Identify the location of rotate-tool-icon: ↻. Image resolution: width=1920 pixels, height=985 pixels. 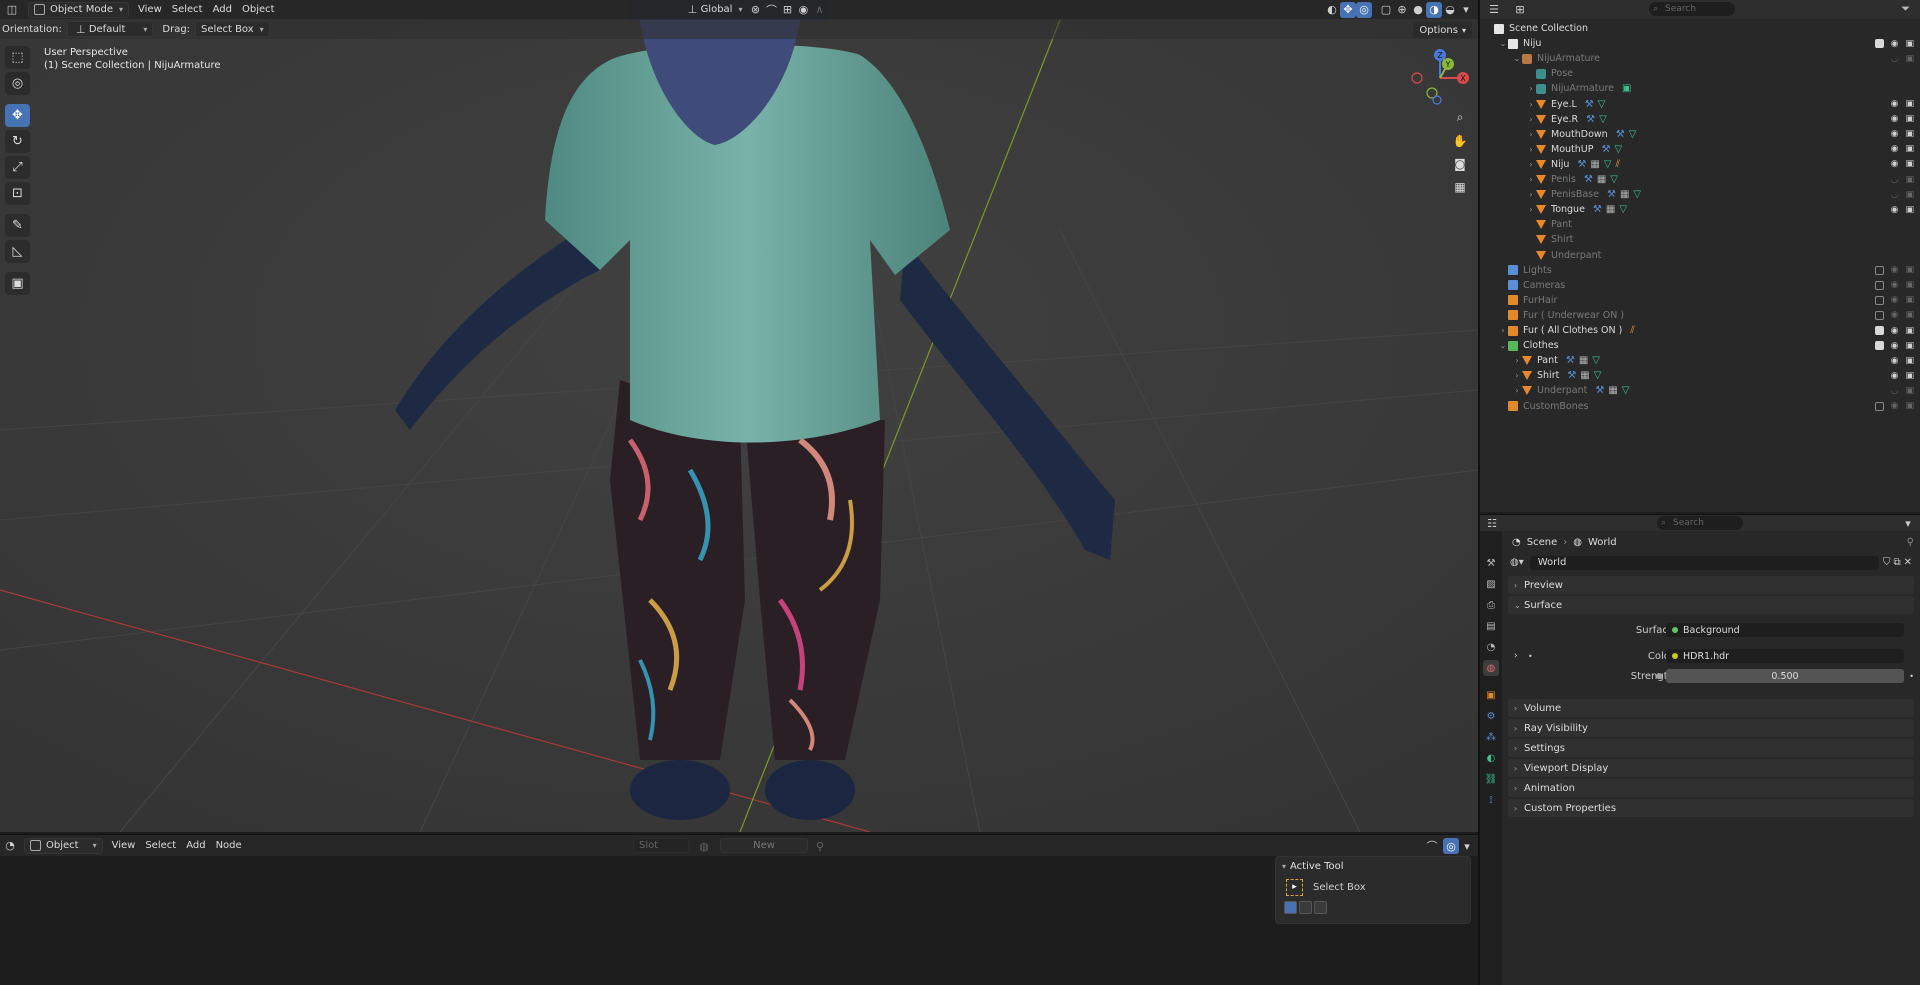
(17, 141).